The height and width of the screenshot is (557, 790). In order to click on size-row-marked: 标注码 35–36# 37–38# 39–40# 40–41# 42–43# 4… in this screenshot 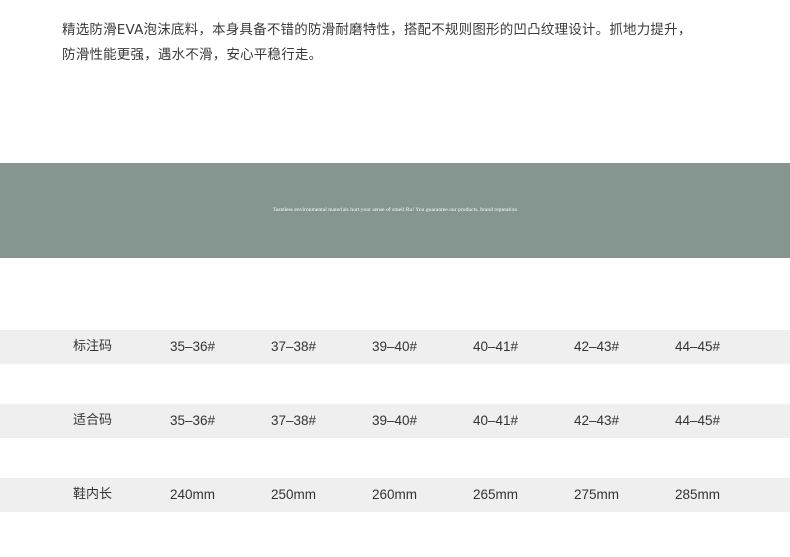, I will do `click(395, 347)`.